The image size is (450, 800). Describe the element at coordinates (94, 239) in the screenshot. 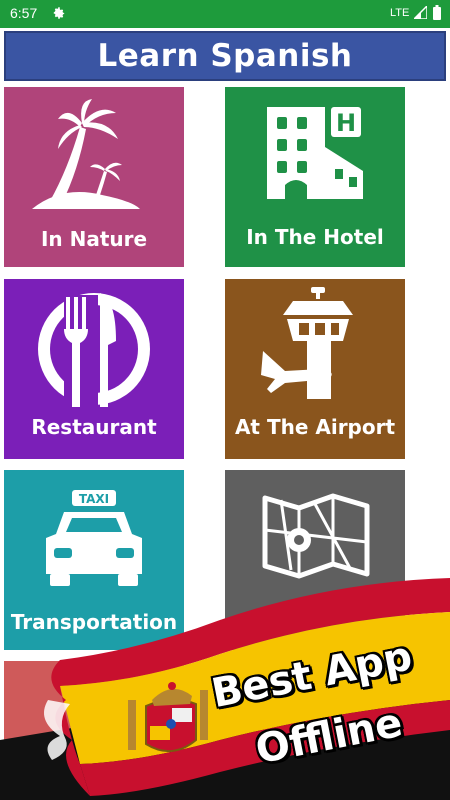

I see `tile-label: In Nature` at that location.